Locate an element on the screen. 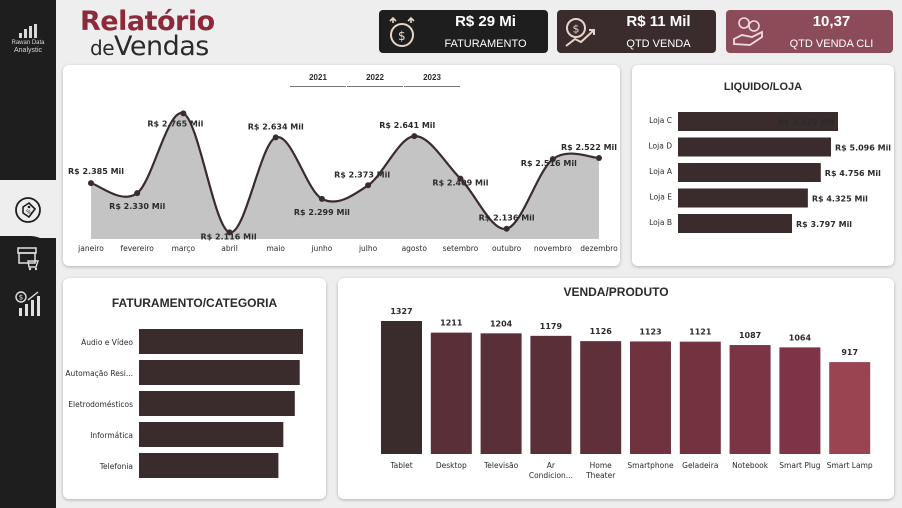 Image resolution: width=902 pixels, height=508 pixels. x-tick-label: abril is located at coordinates (229, 248).